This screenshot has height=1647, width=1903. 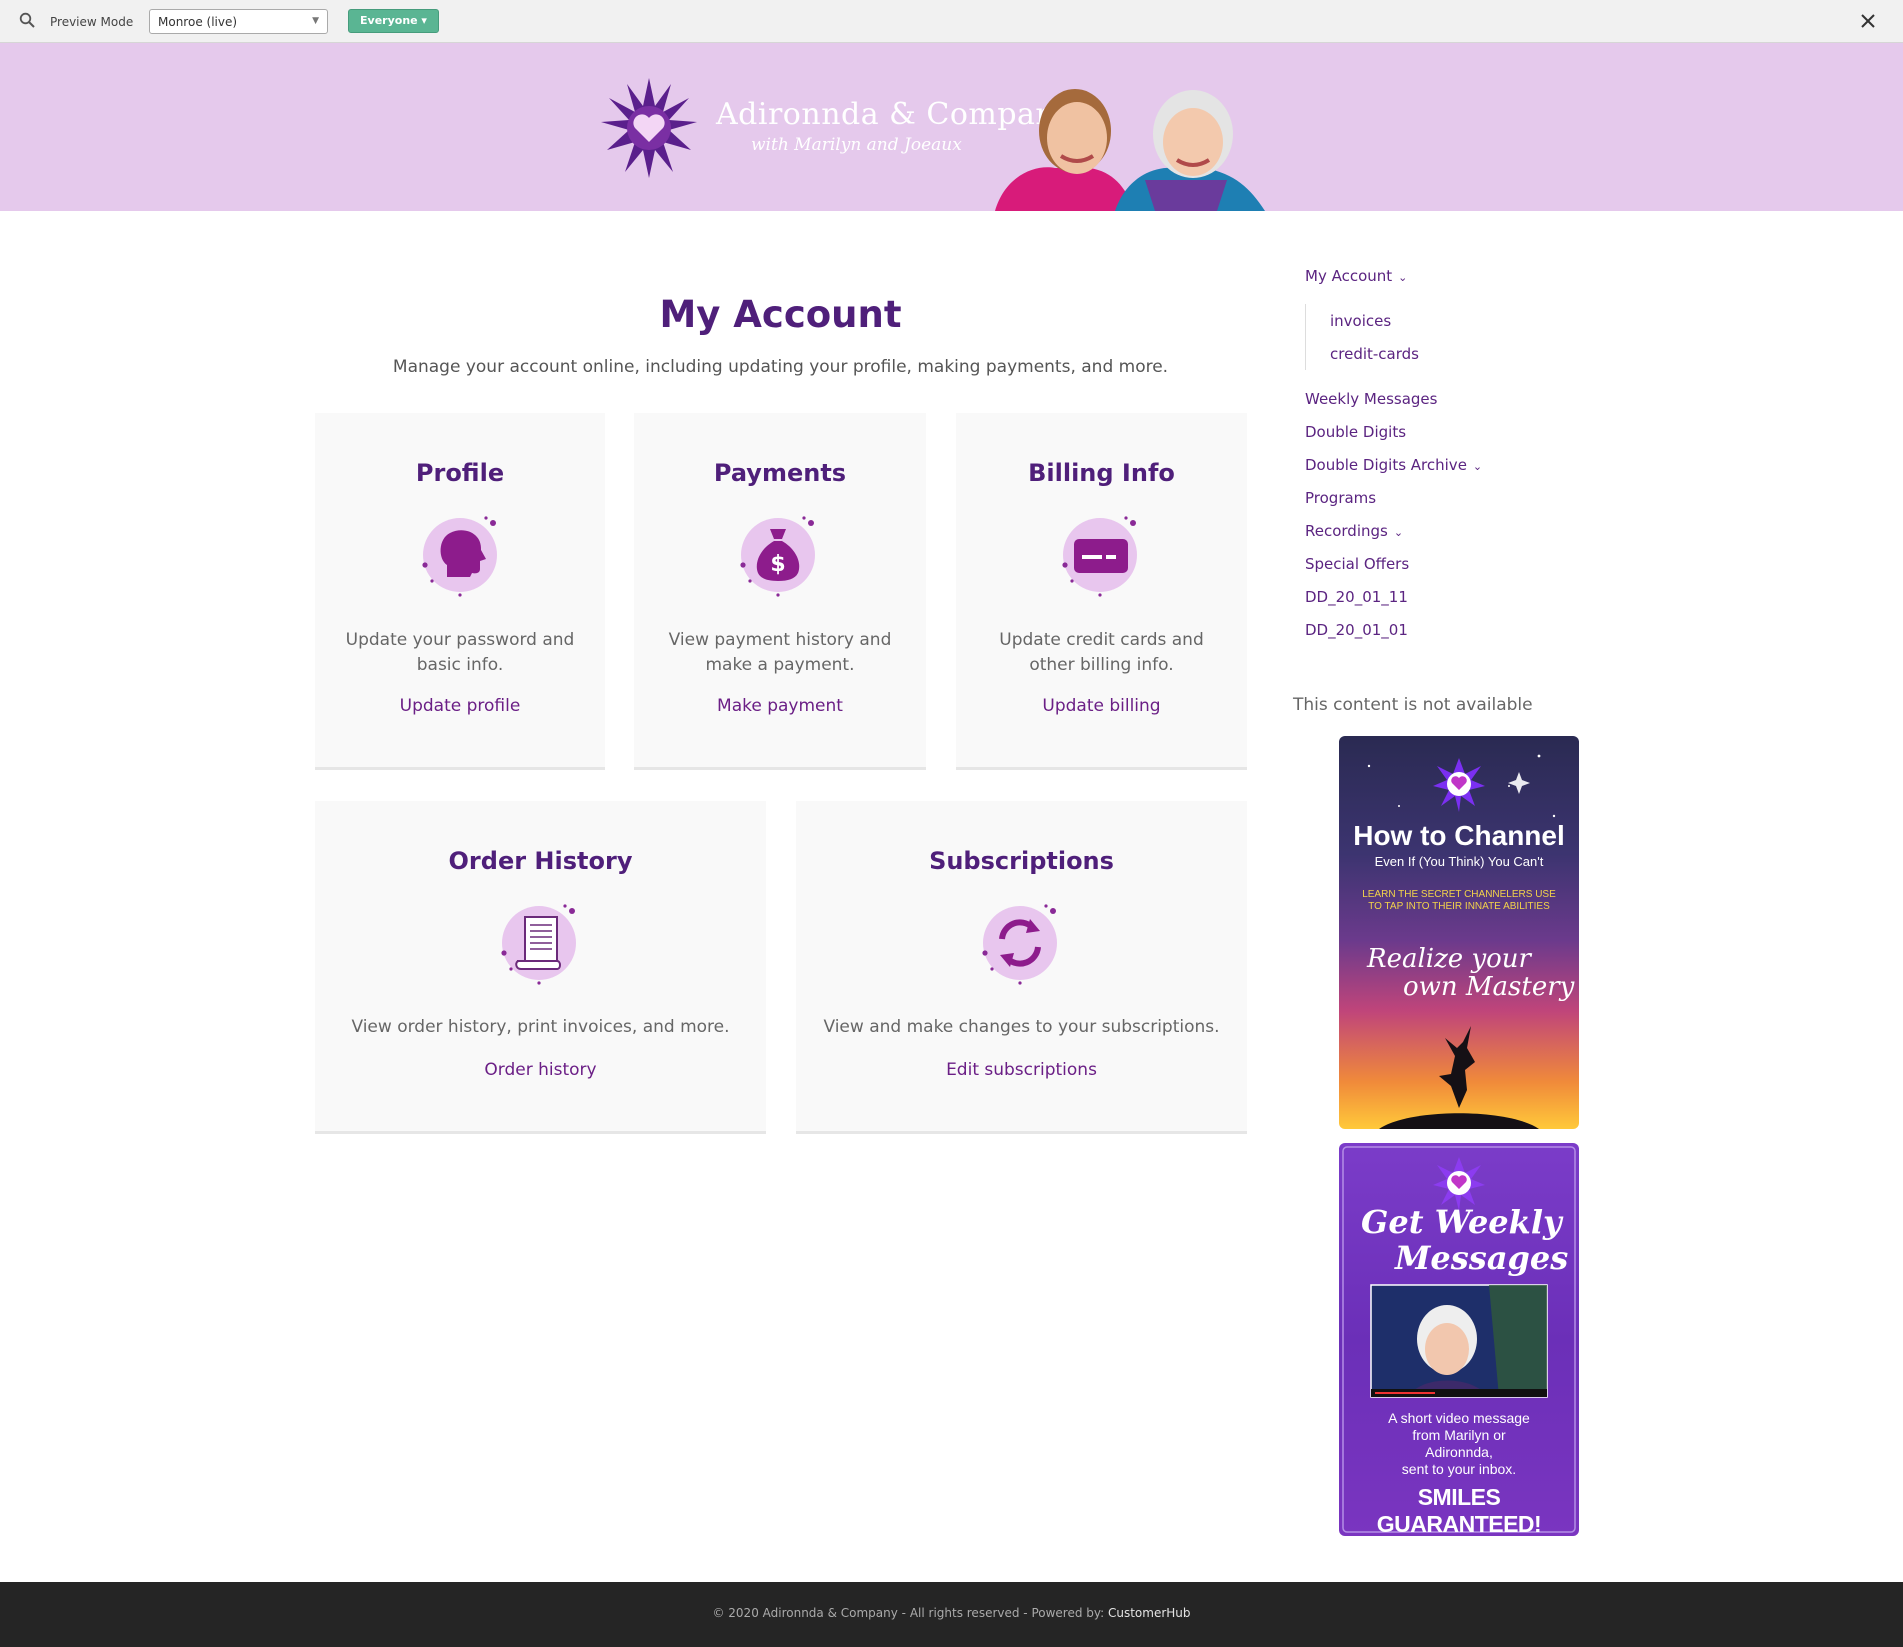 What do you see at coordinates (92, 22) in the screenshot?
I see `preview-mode-label: Preview Mode` at bounding box center [92, 22].